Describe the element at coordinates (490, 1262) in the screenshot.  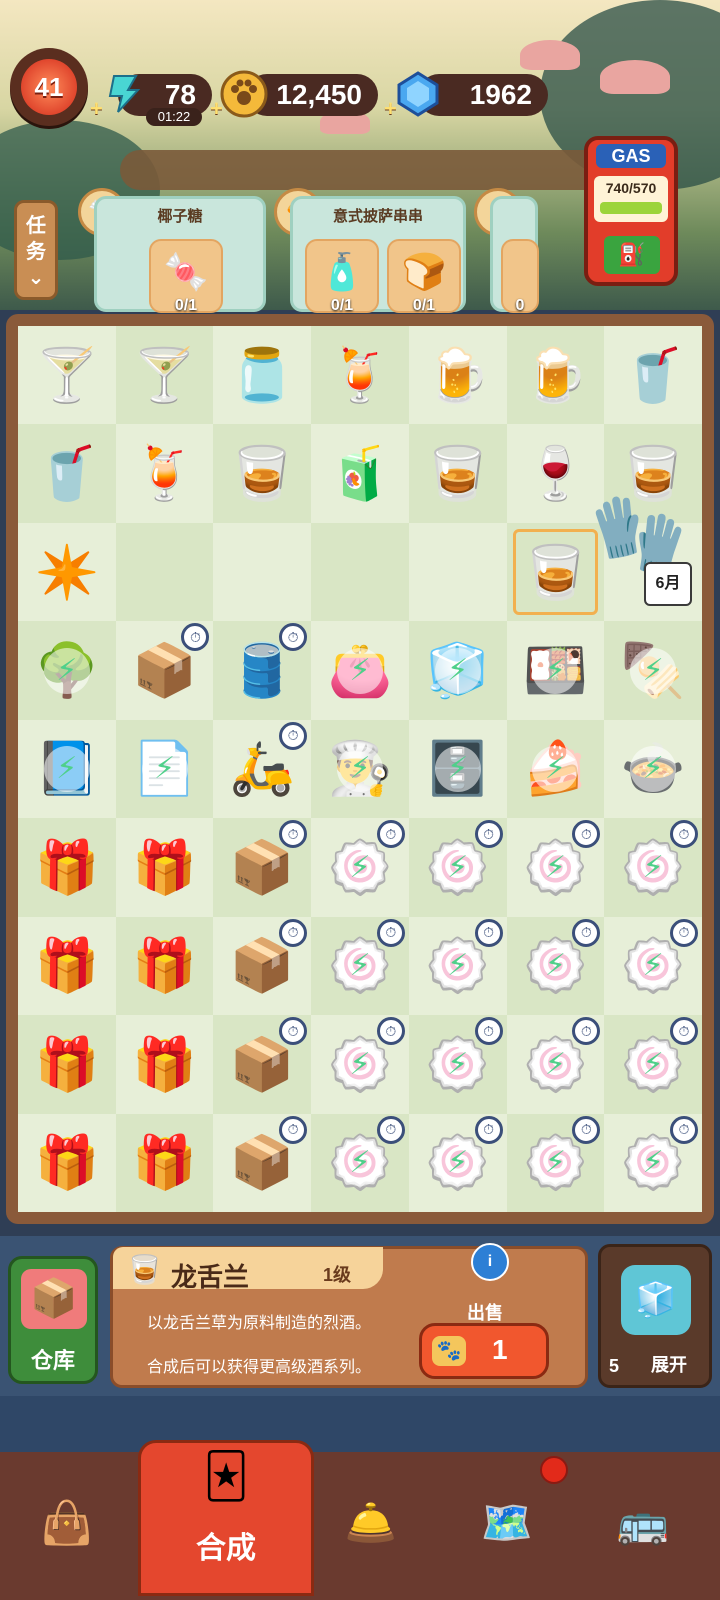
I see `info-icon: i` at that location.